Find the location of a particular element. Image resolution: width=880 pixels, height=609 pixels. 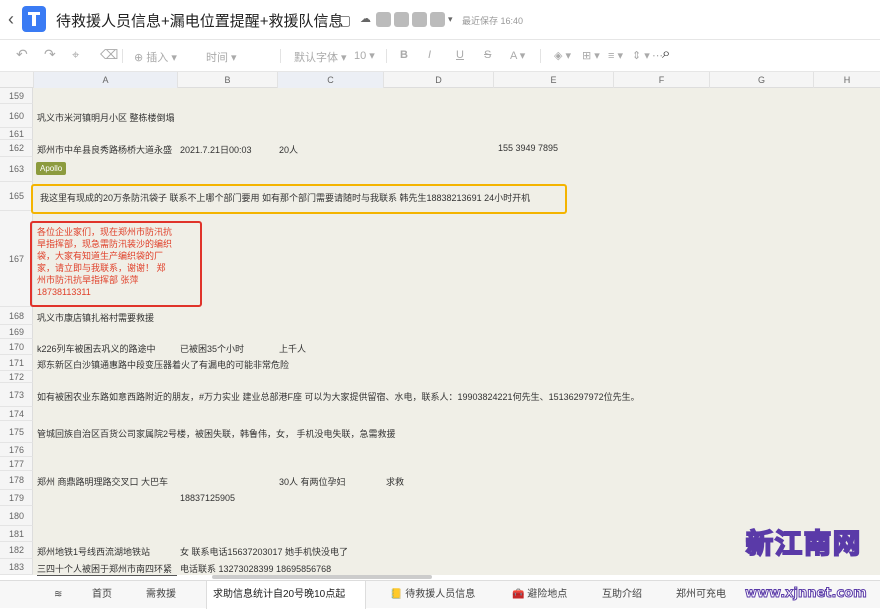

sheet-tab: 首页 is located at coordinates (106, 595).